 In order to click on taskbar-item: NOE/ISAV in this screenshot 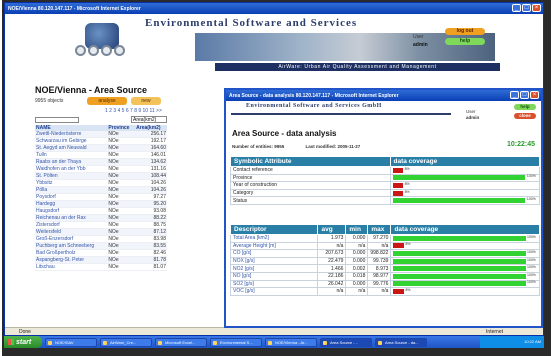, I will do `click(71, 342)`.